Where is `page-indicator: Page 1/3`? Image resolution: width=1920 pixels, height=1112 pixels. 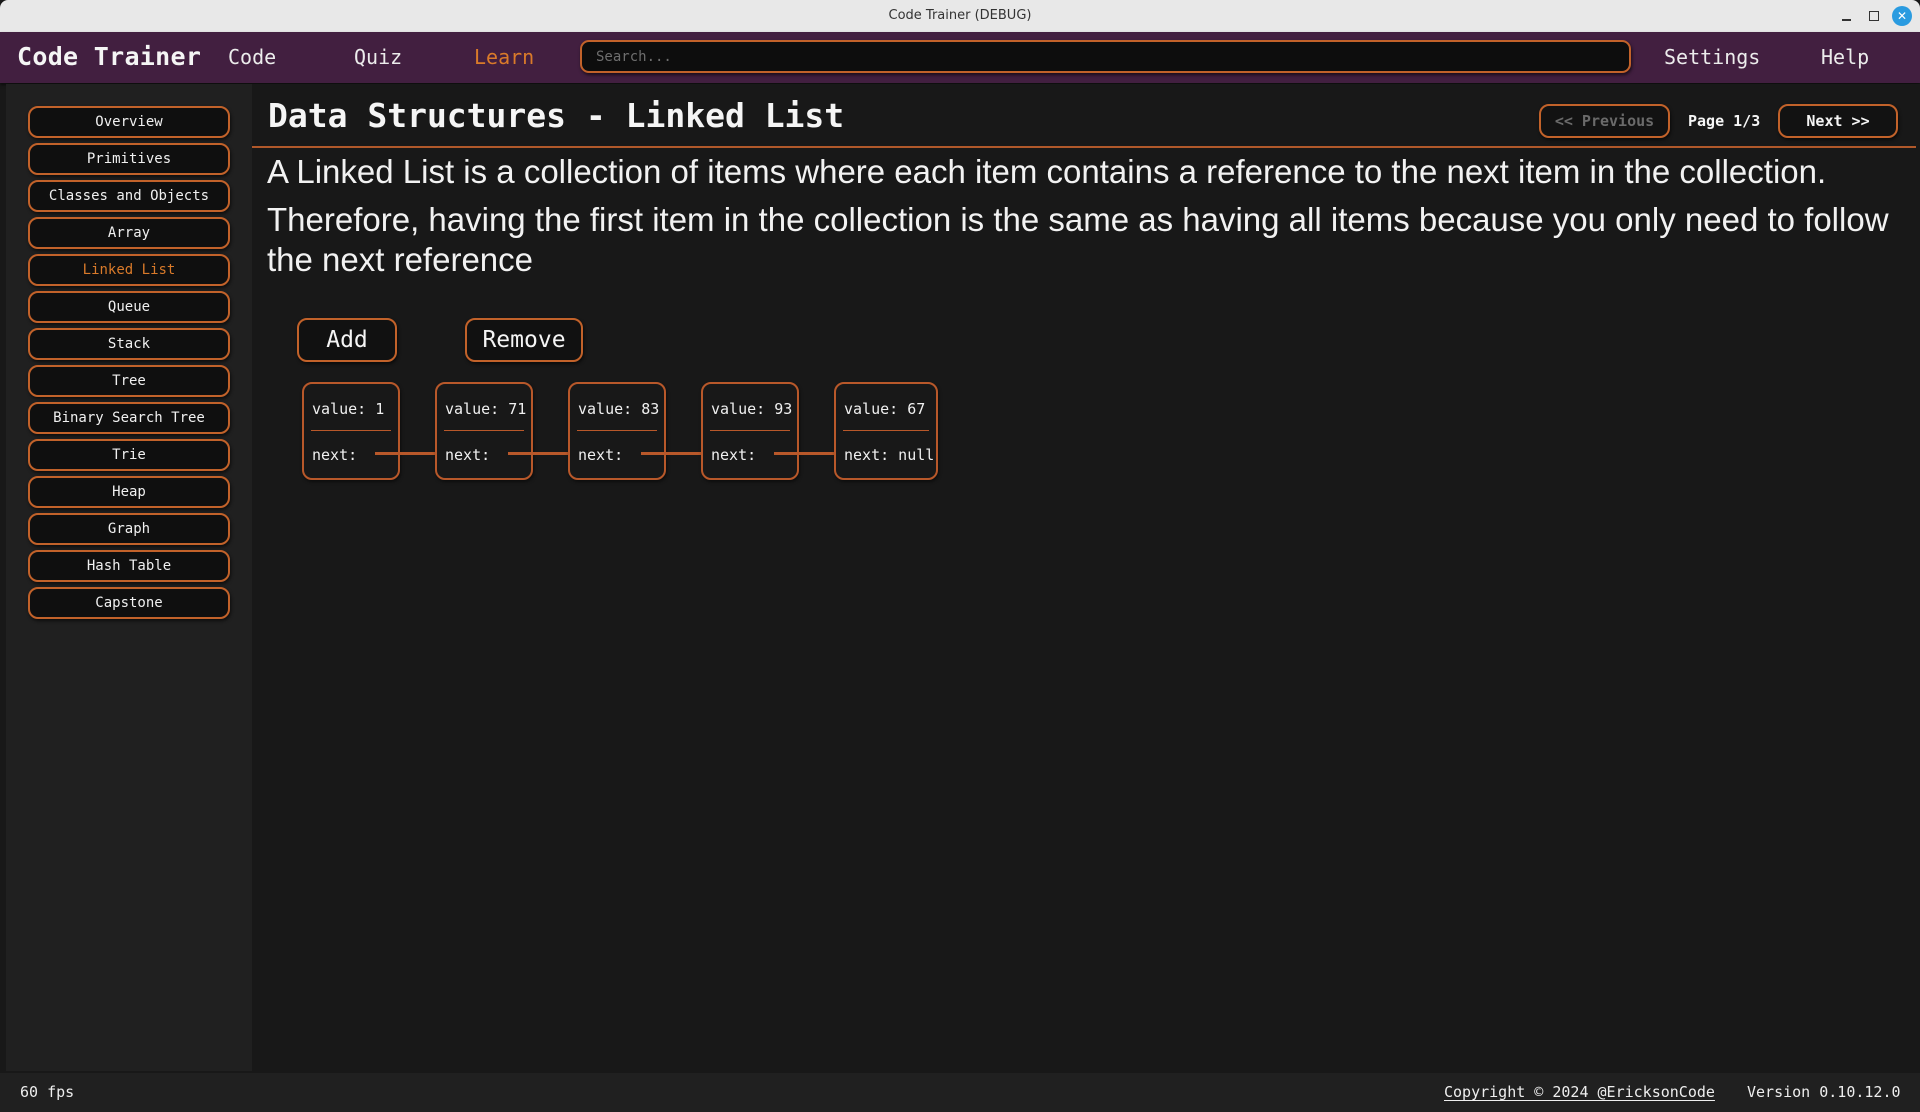
page-indicator: Page 1/3 is located at coordinates (1724, 121).